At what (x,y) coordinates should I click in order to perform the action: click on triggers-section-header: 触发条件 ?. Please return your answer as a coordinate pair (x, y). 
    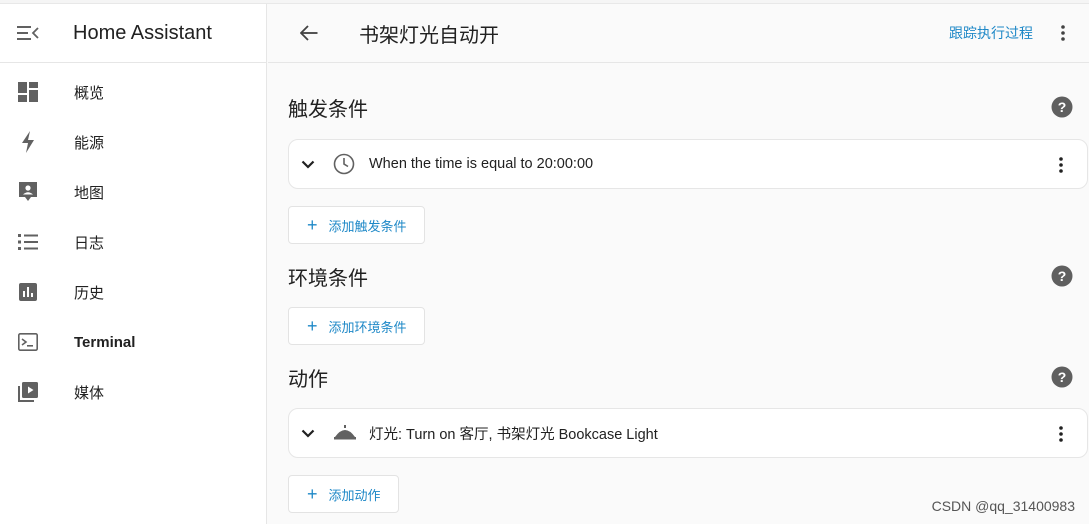
    Looking at the image, I should click on (688, 107).